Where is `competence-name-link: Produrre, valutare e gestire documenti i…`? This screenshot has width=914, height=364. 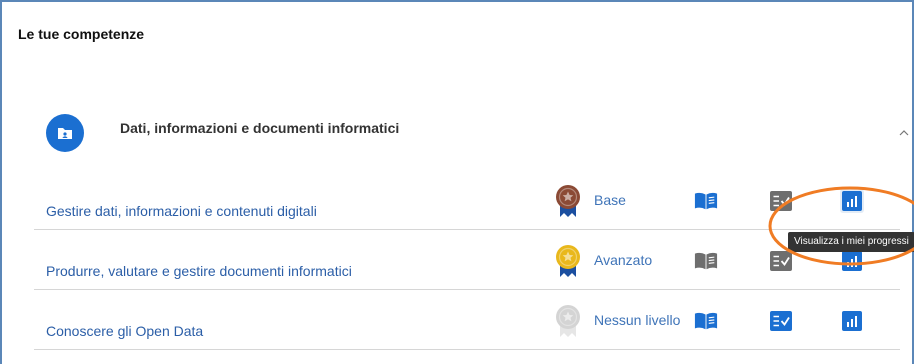 competence-name-link: Produrre, valutare e gestire documenti i… is located at coordinates (199, 271).